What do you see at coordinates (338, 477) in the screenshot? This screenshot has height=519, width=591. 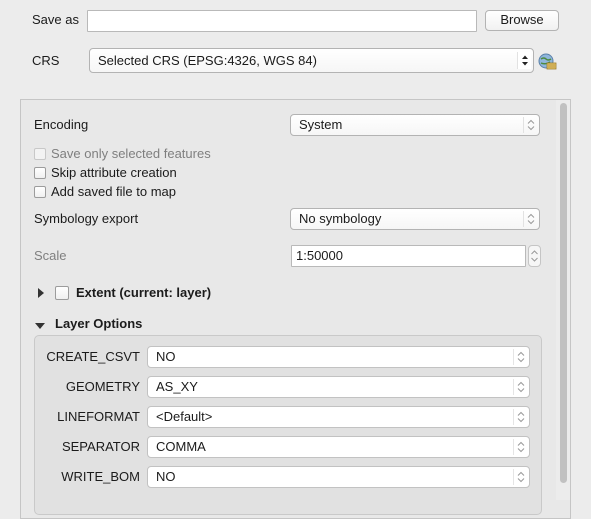 I see `option-select-write-bom: NO` at bounding box center [338, 477].